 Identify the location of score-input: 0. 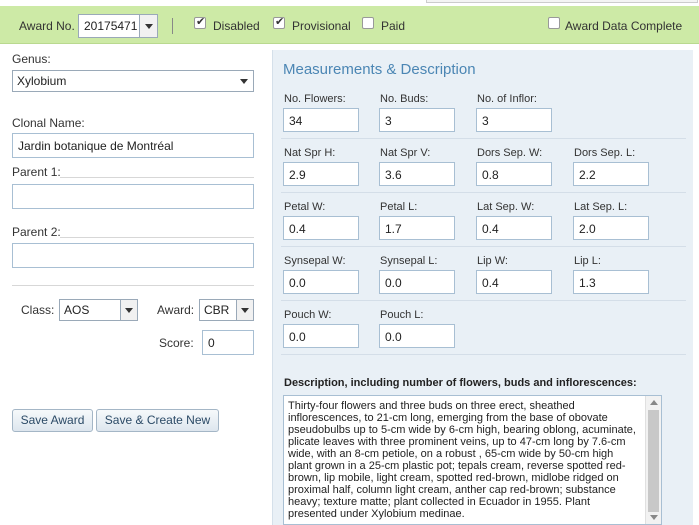
(228, 342).